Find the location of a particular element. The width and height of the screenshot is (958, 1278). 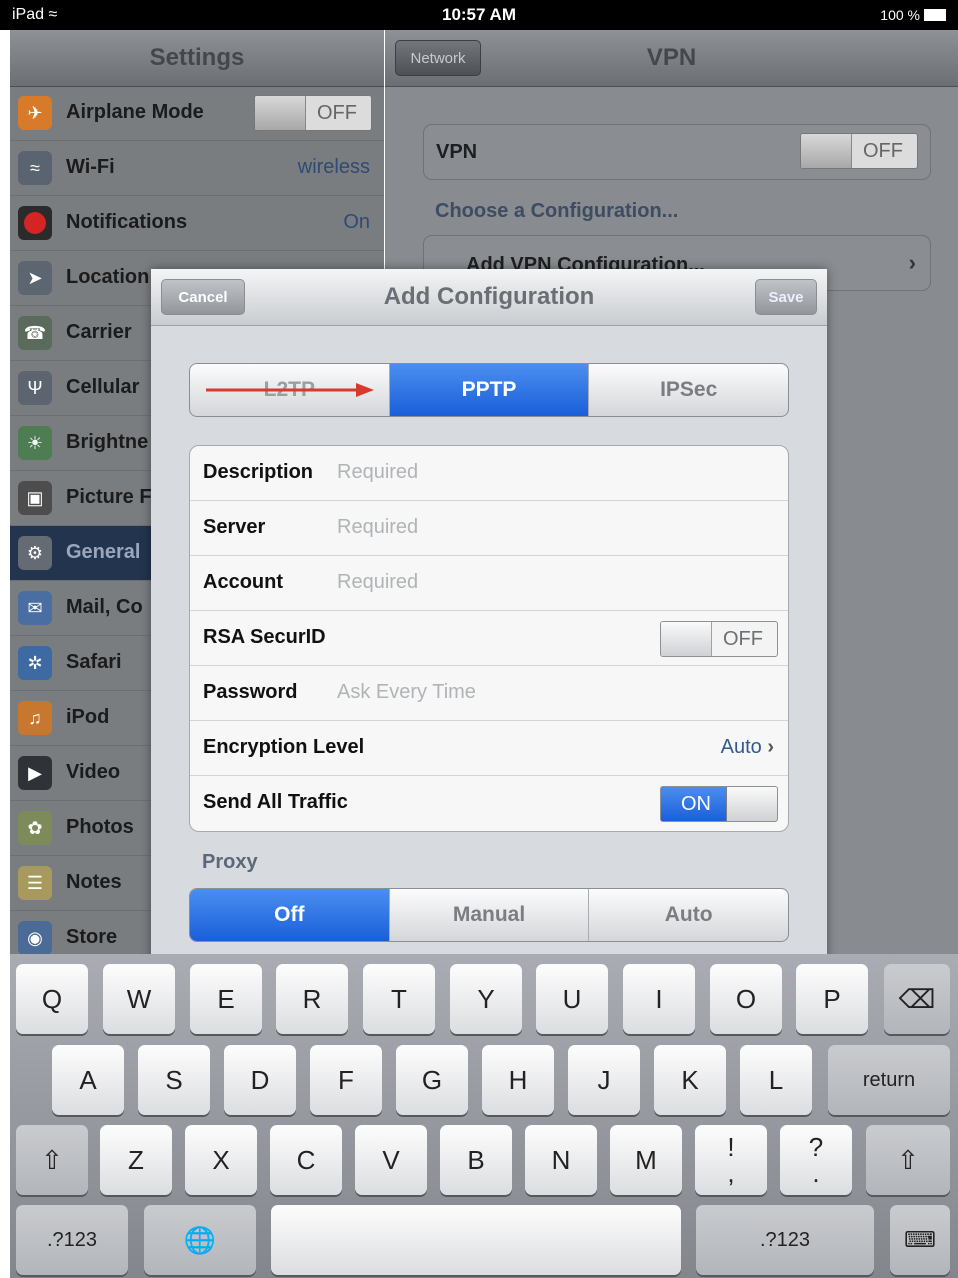

password-row: Password Ask Every Time is located at coordinates (489, 693).